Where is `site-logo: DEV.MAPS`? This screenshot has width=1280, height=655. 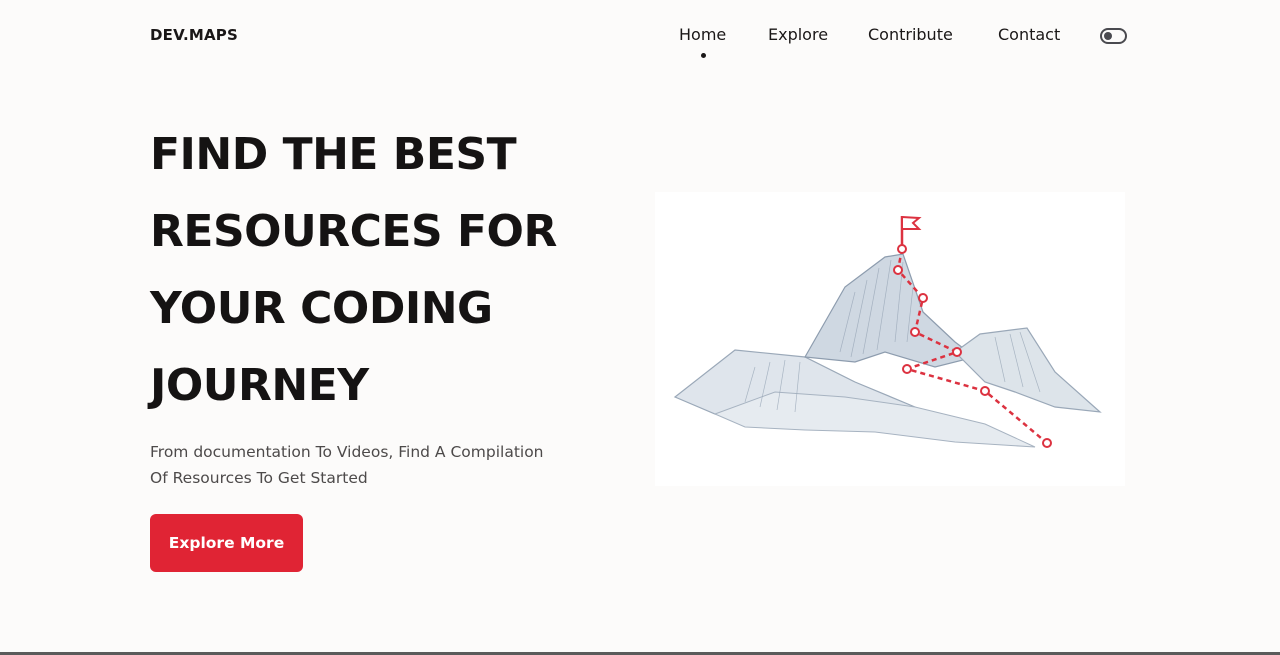 site-logo: DEV.MAPS is located at coordinates (194, 35).